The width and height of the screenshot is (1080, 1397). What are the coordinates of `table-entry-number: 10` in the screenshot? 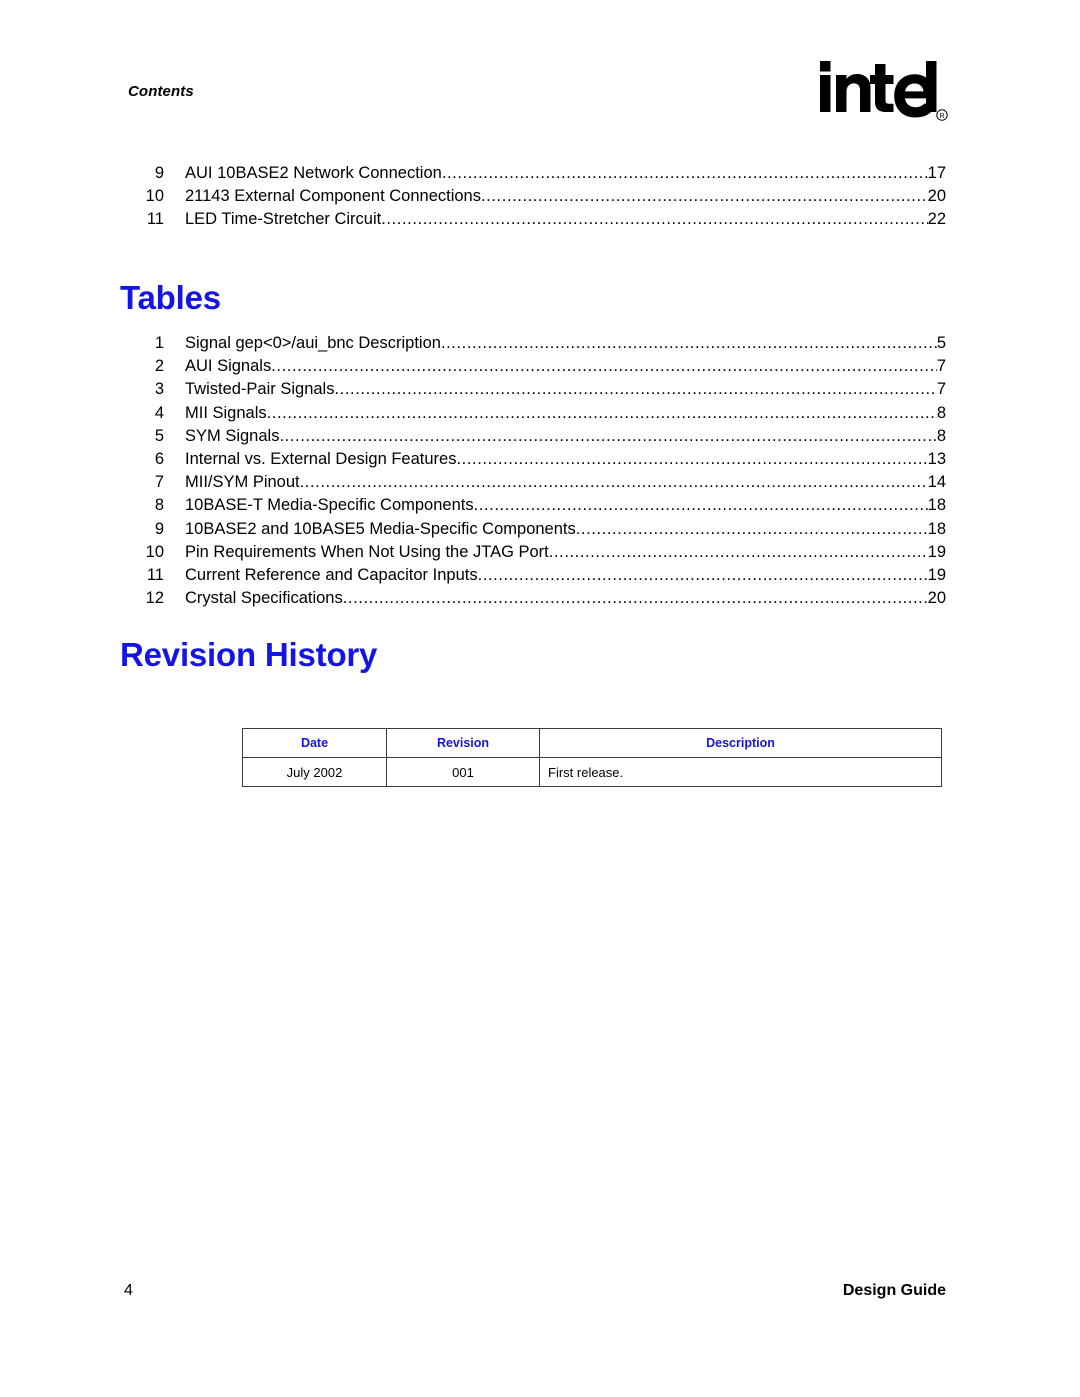 It's located at (154, 551).